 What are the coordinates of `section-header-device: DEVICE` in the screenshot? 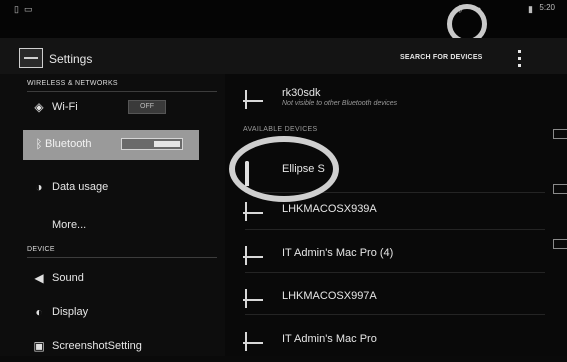 It's located at (41, 249).